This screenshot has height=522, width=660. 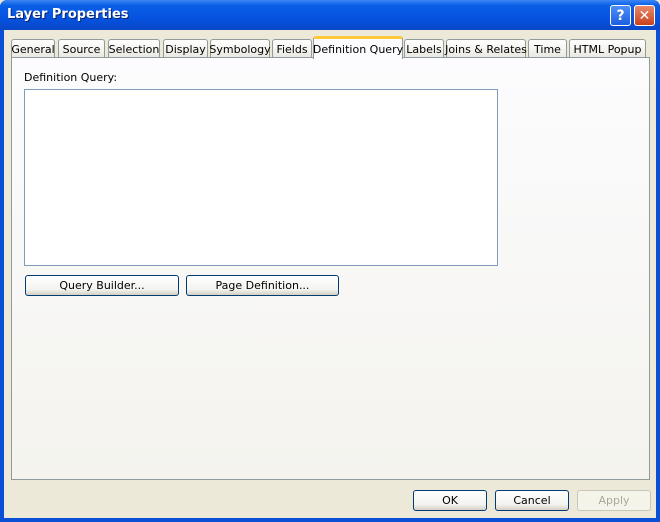 I want to click on tab-general: General, so click(x=33, y=48).